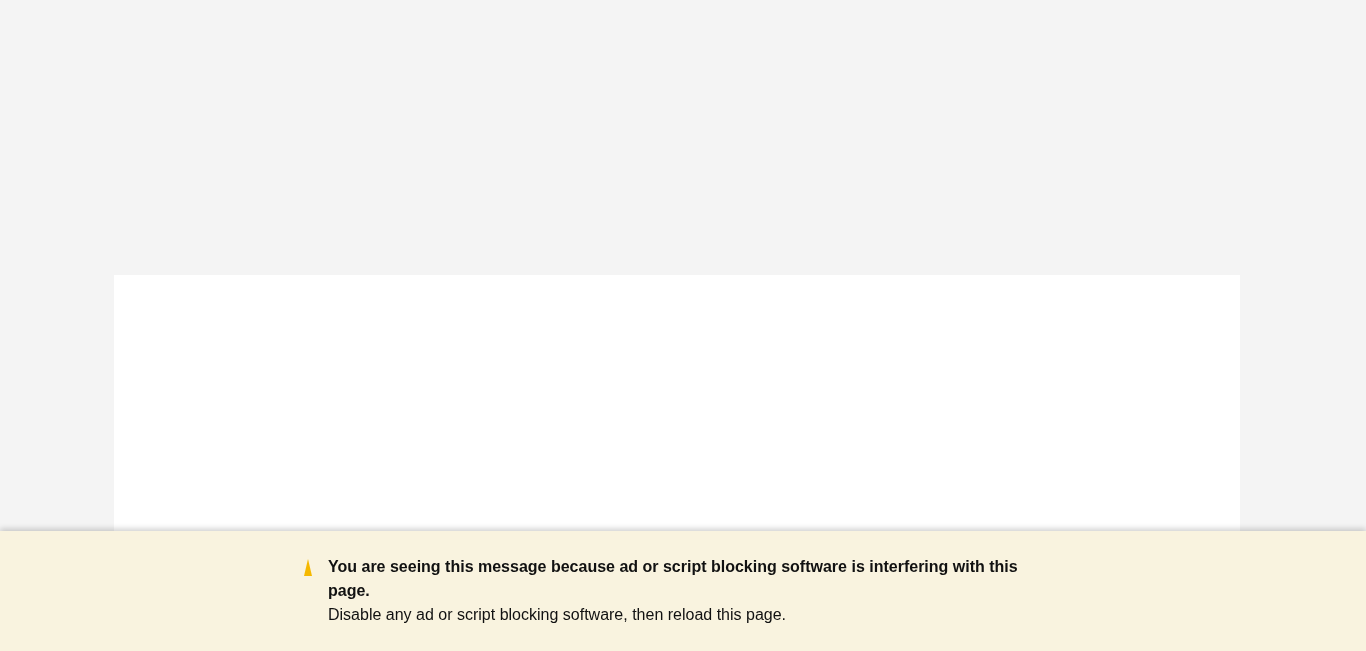 Image resolution: width=1366 pixels, height=651 pixels. I want to click on notice-title: You are seeing this message because ad or script blocking software is interfering with this page., so click(673, 579).